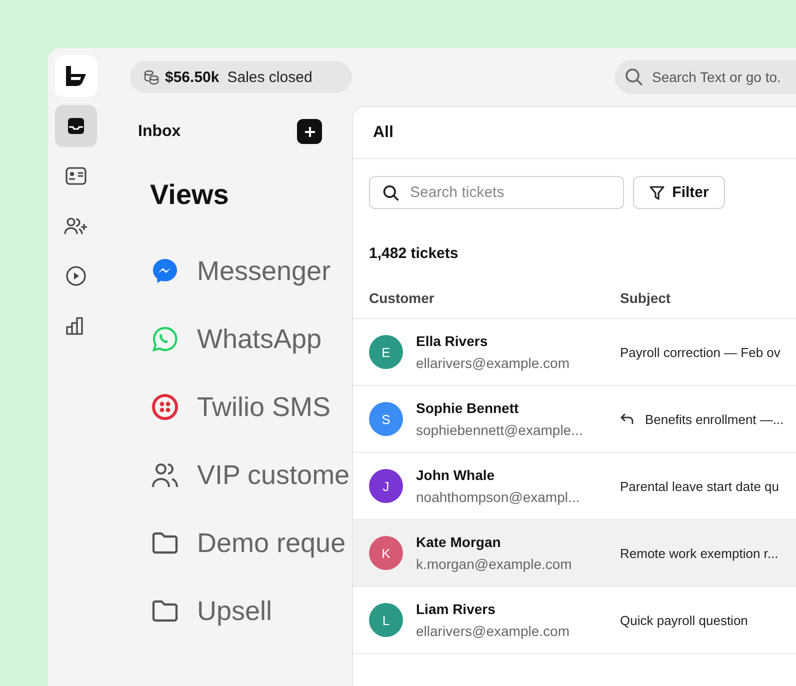 The image size is (796, 686). What do you see at coordinates (76, 76) in the screenshot?
I see `logo-icon` at bounding box center [76, 76].